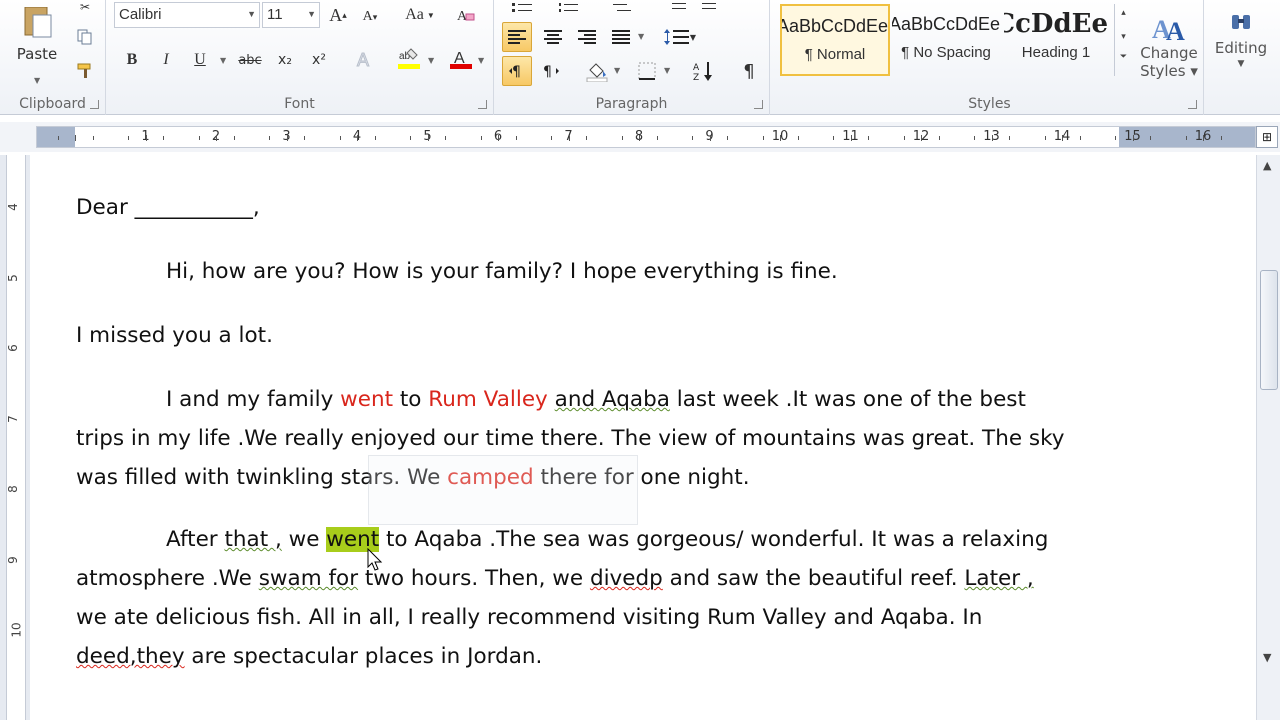 The height and width of the screenshot is (720, 1280). What do you see at coordinates (1169, 45) in the screenshot?
I see `change-styles-button: A A Change Styles ▾` at bounding box center [1169, 45].